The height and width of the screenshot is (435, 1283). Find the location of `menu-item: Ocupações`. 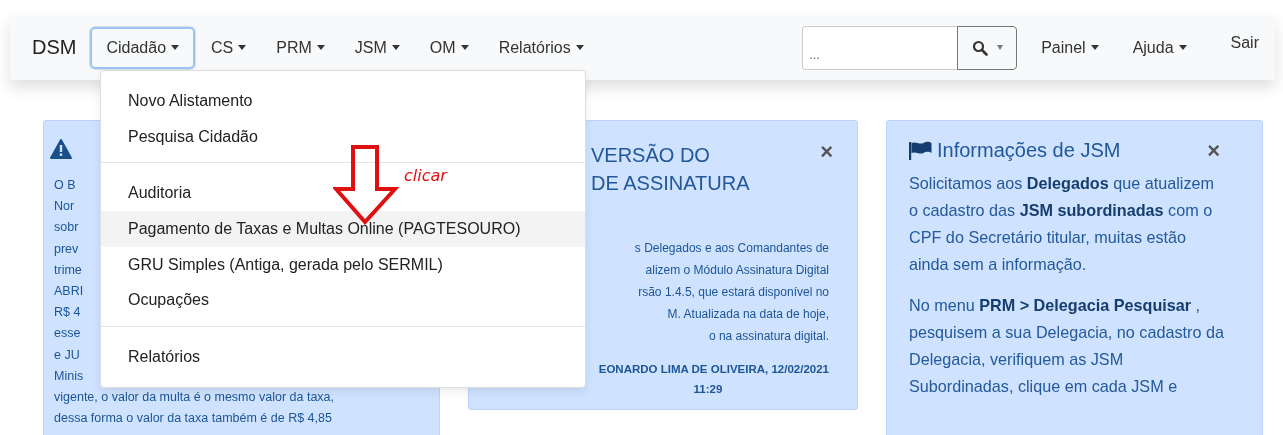

menu-item: Ocupações is located at coordinates (343, 300).